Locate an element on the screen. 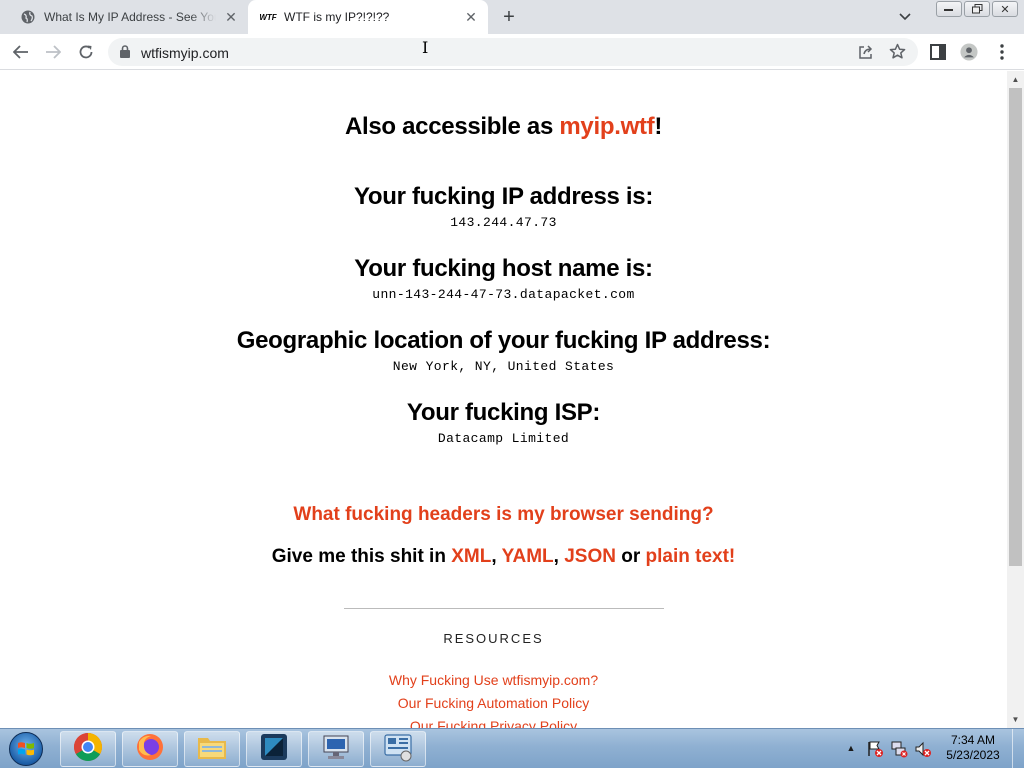  windows-logo-icon is located at coordinates (26, 749).